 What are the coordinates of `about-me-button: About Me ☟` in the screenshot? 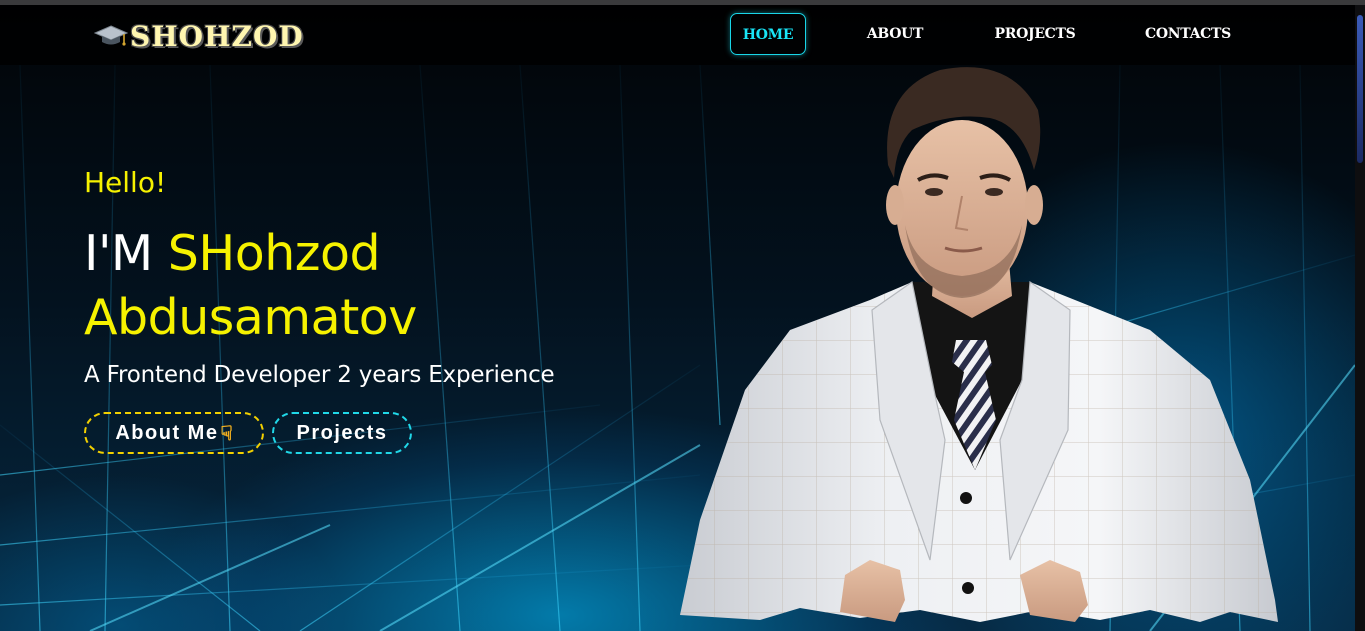 It's located at (174, 433).